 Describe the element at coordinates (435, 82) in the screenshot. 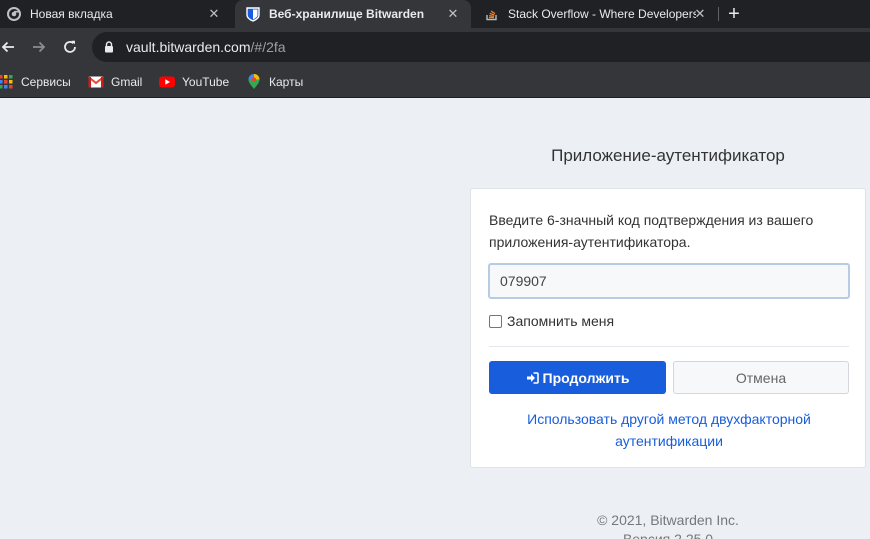

I see `bookmarks-bar: Сервисы Gmail YouTube Карты` at that location.